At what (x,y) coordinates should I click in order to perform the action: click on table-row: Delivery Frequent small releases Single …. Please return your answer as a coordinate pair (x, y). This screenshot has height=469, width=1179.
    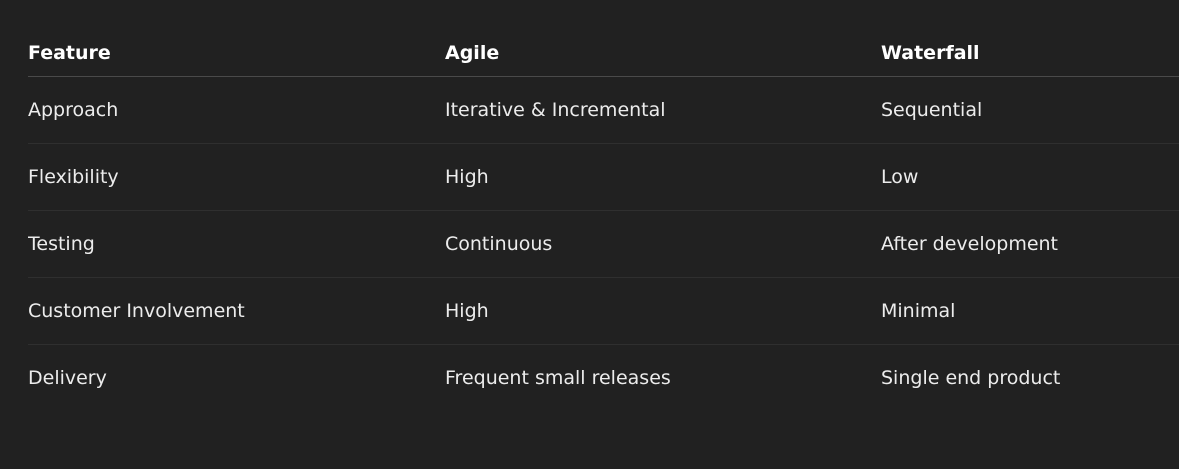
    Looking at the image, I should click on (603, 378).